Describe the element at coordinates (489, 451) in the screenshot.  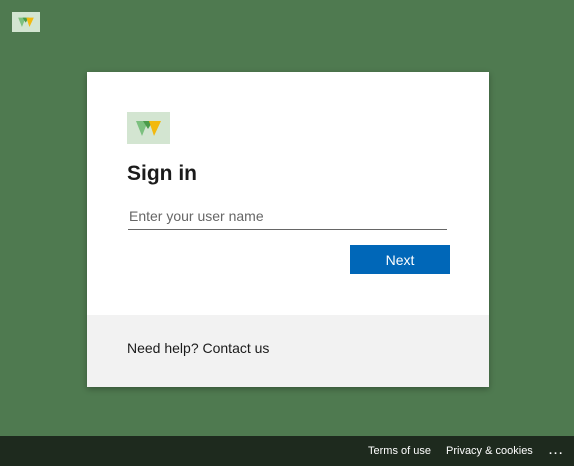
I see `privacy-link: Privacy & cookies` at that location.